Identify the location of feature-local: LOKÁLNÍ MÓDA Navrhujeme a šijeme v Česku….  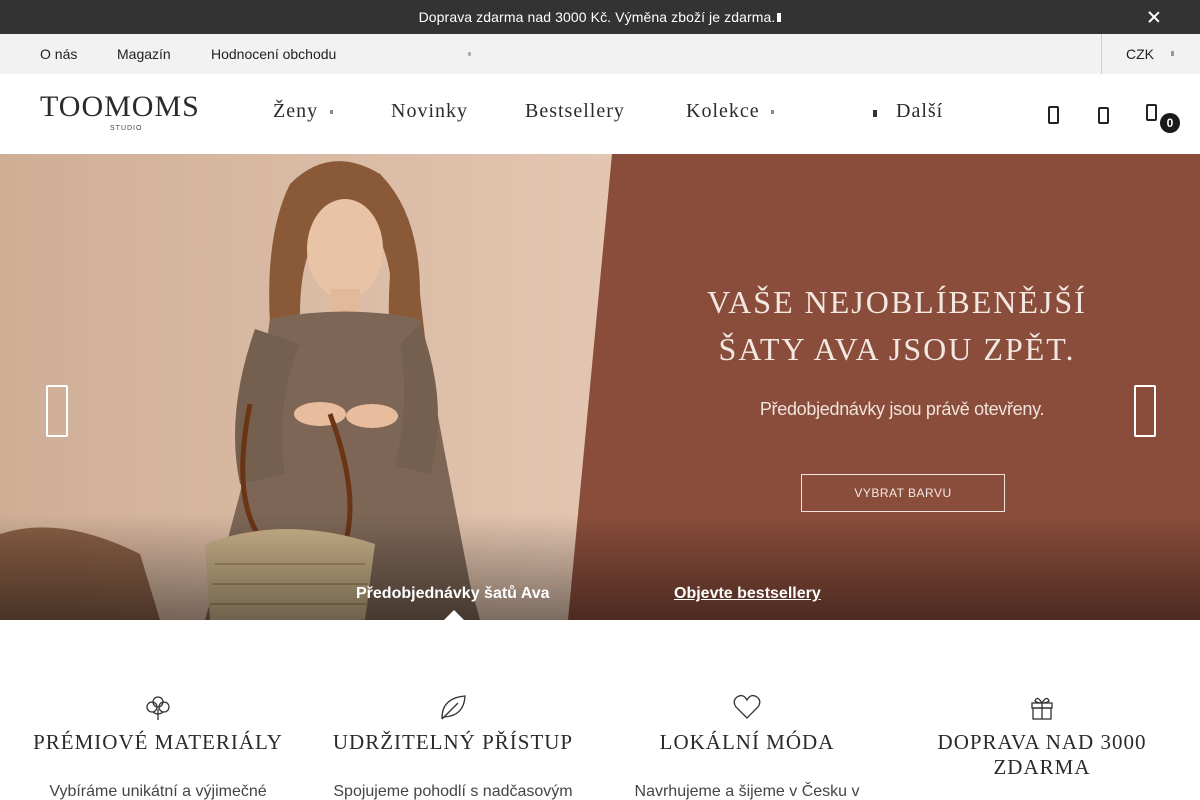
(747, 746).